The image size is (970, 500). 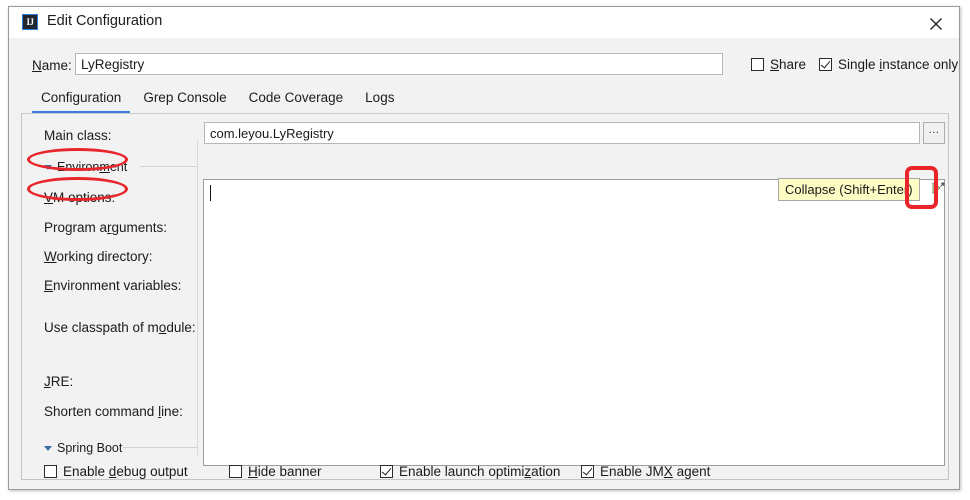 I want to click on main-class-input, so click(x=562, y=133).